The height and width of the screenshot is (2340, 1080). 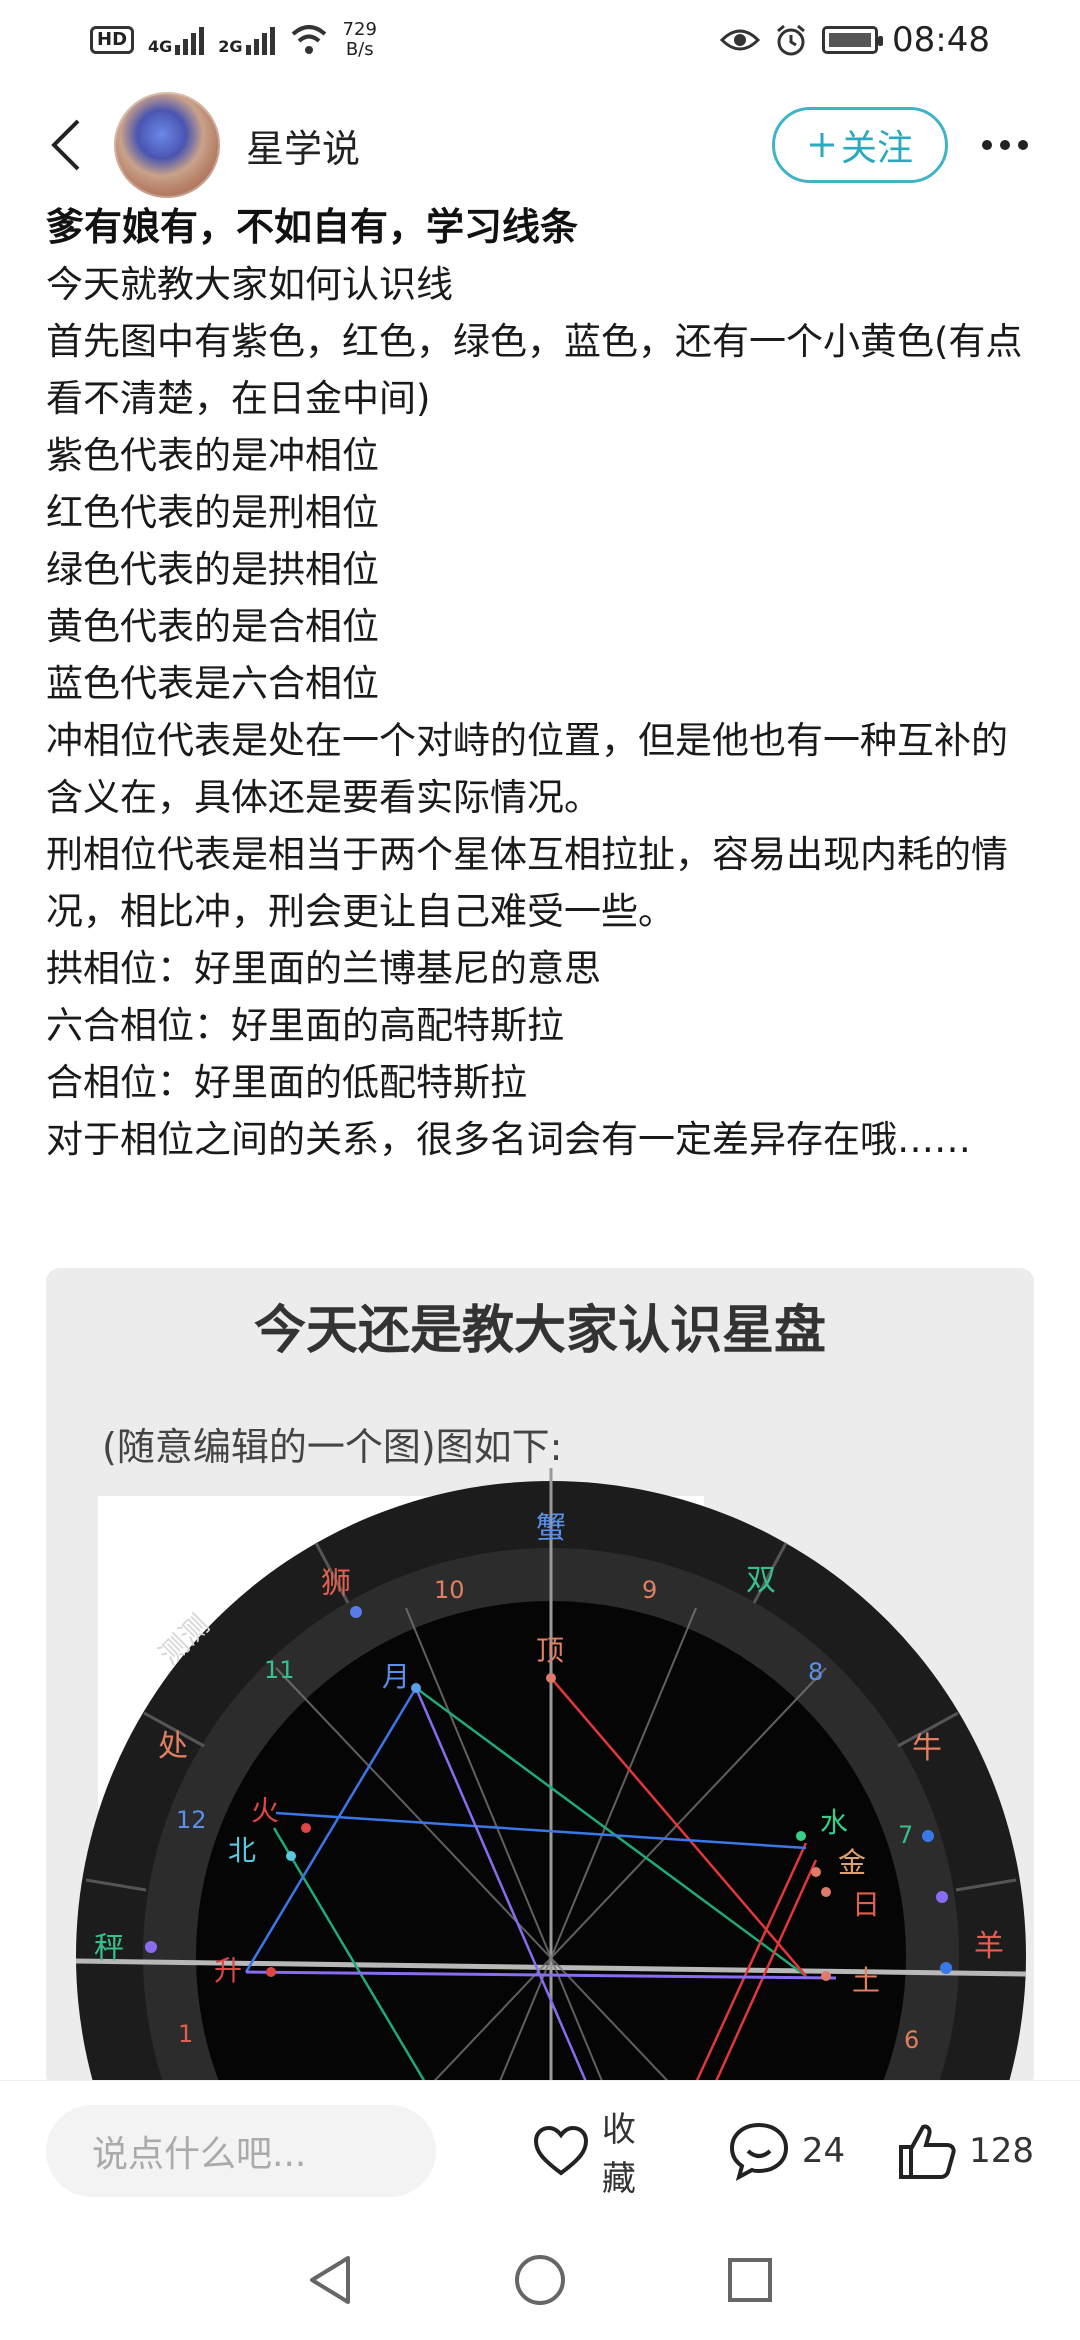 I want to click on favorite-button: 收藏, so click(x=601, y=2151).